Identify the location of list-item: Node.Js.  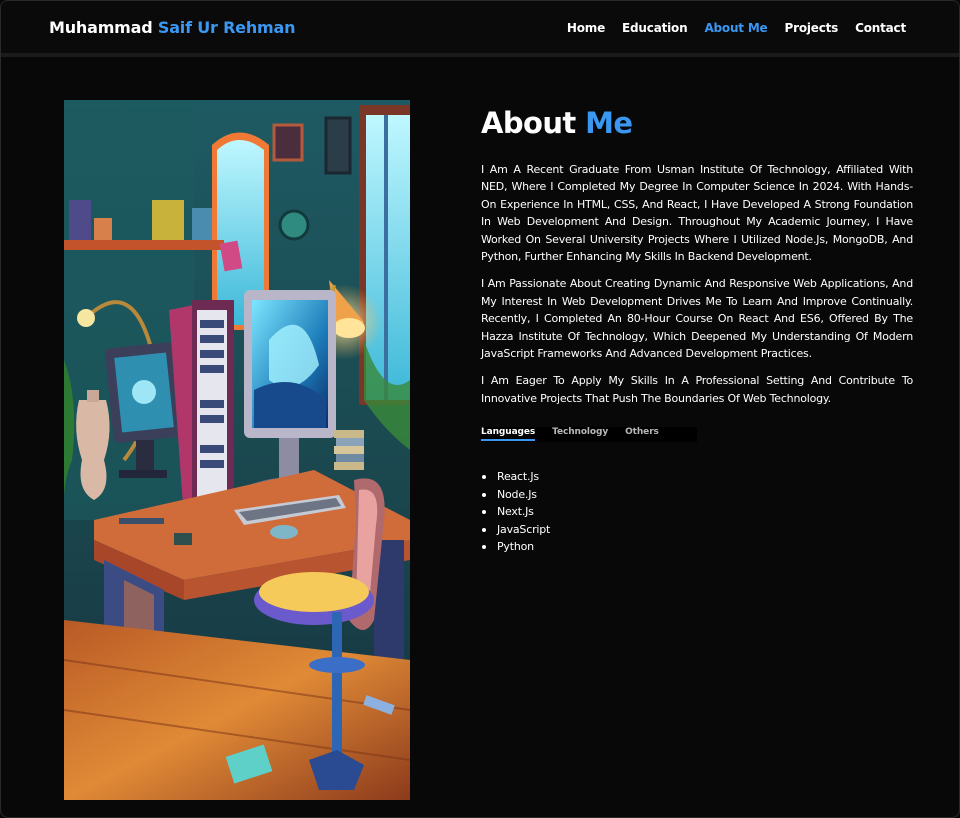
(697, 495).